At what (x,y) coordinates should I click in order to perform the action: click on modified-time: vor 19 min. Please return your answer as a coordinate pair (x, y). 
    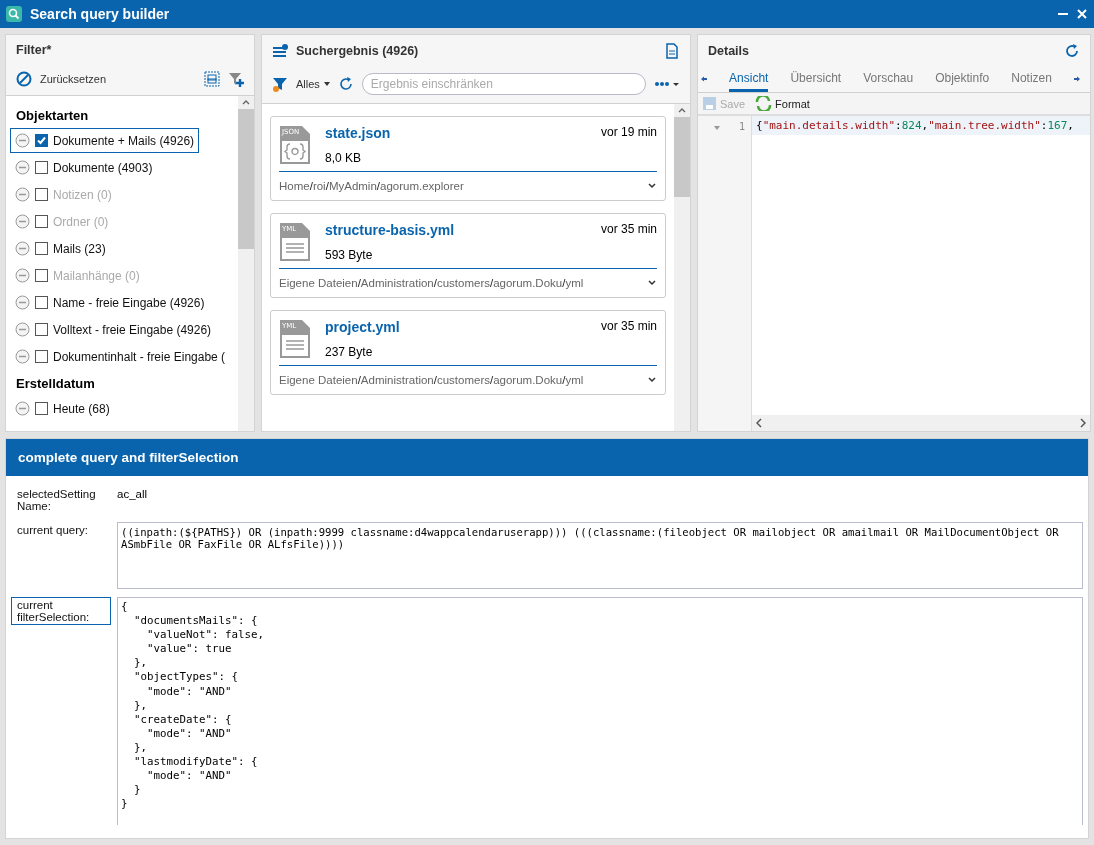
    Looking at the image, I should click on (628, 133).